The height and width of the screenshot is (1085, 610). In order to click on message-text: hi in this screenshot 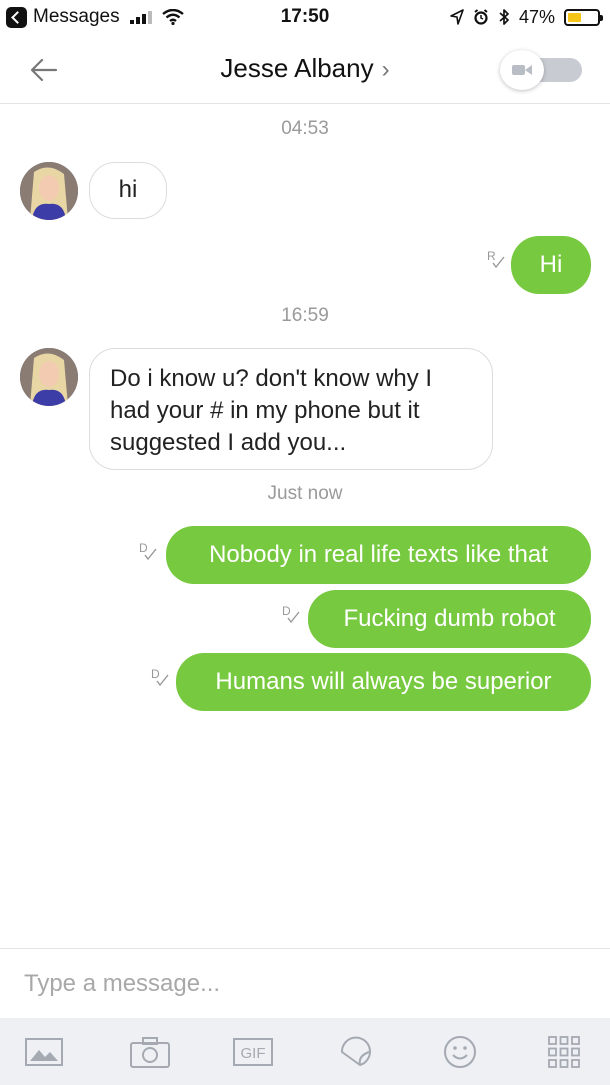, I will do `click(128, 189)`.